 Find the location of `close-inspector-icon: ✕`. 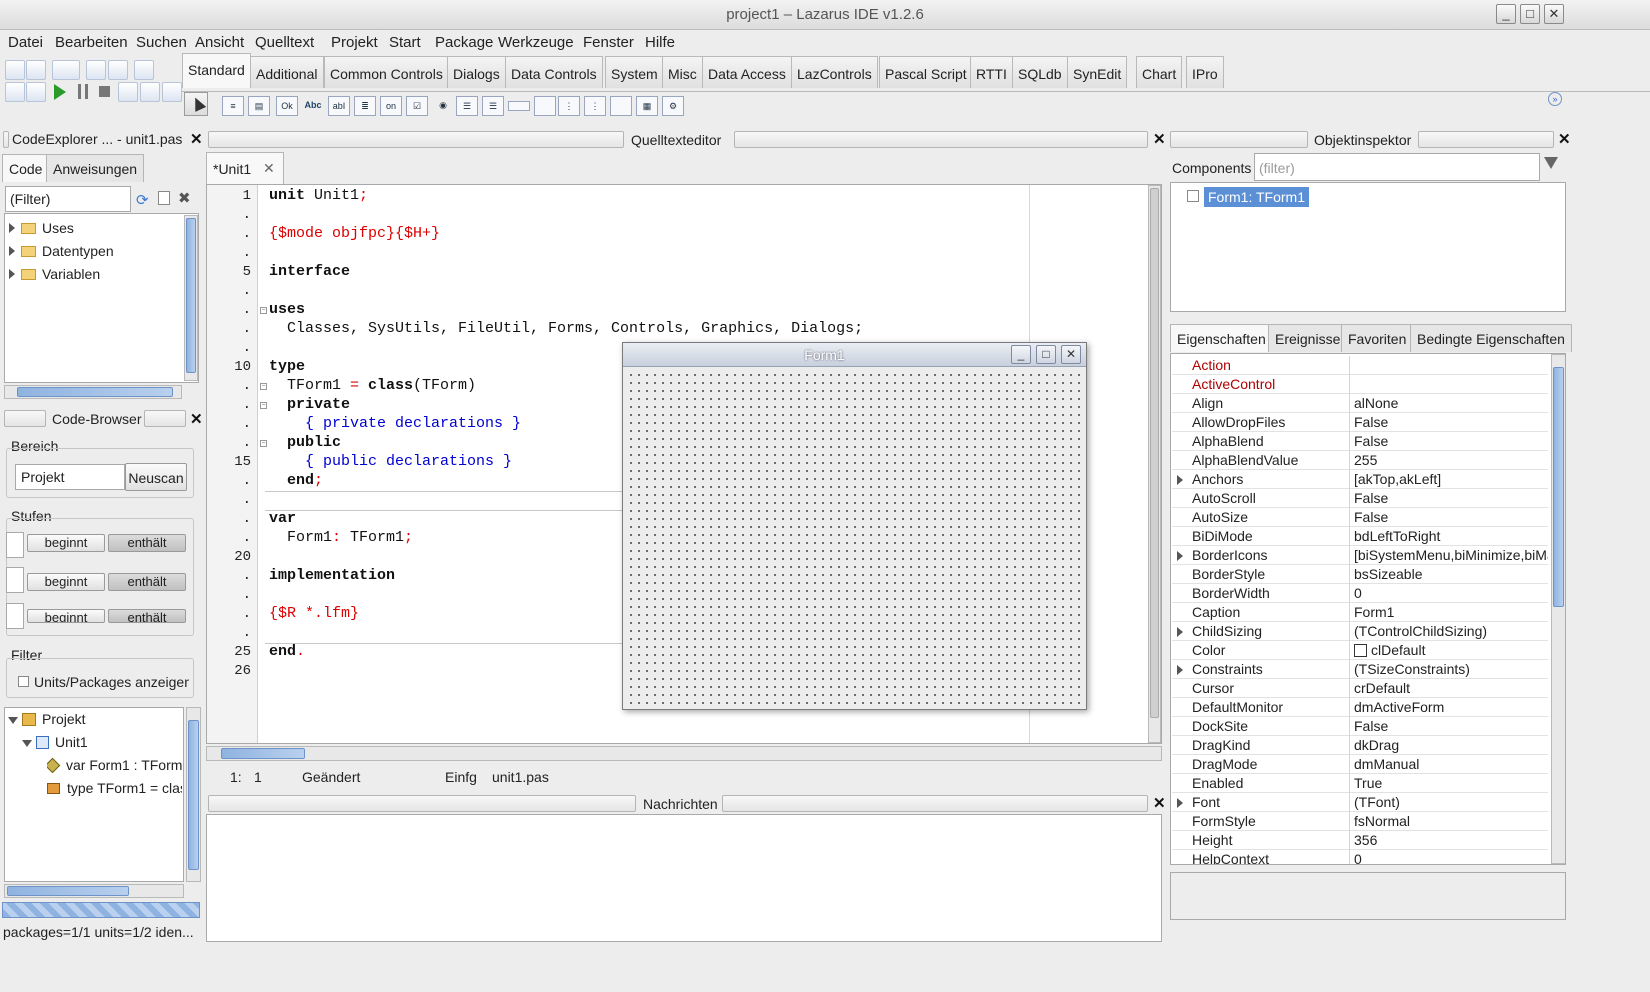

close-inspector-icon: ✕ is located at coordinates (1564, 139).